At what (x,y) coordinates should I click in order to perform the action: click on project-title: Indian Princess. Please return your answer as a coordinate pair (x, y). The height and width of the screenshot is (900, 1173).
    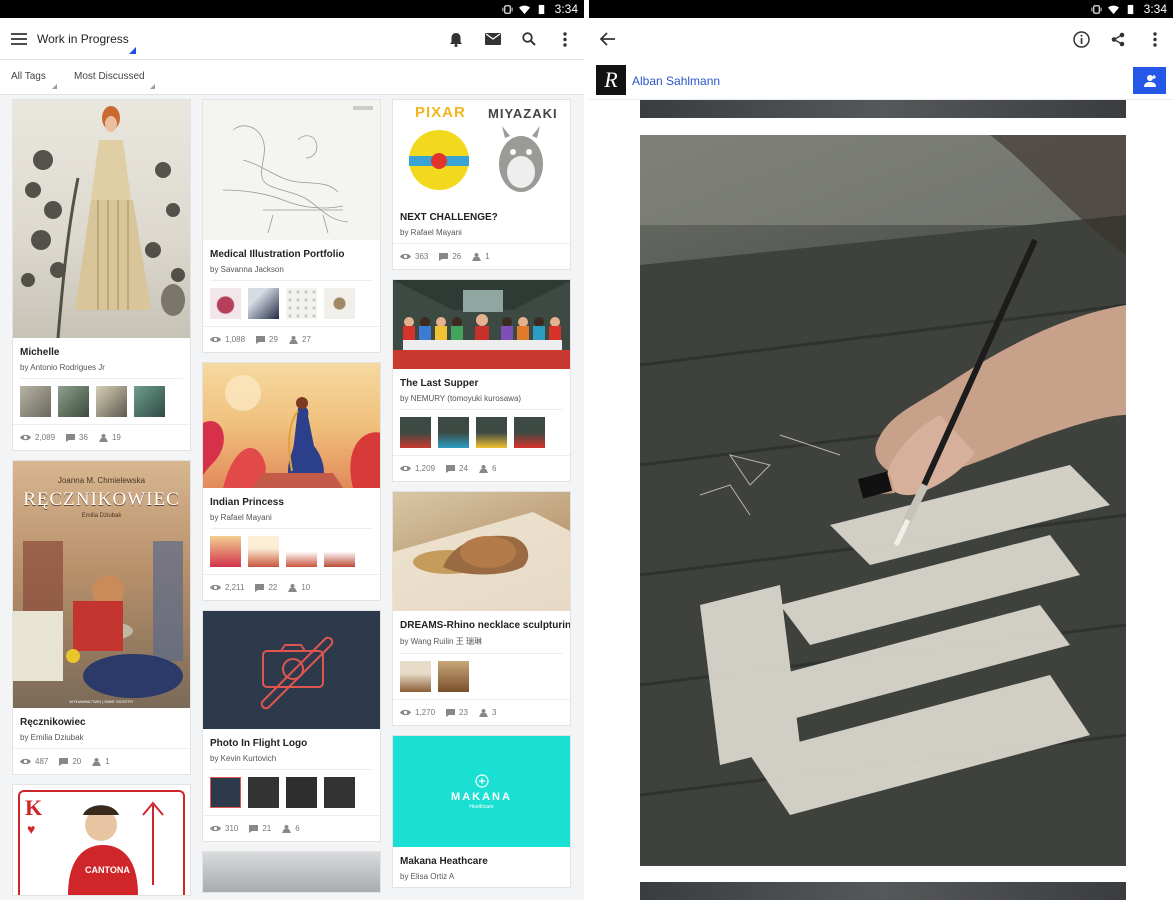
    Looking at the image, I should click on (291, 498).